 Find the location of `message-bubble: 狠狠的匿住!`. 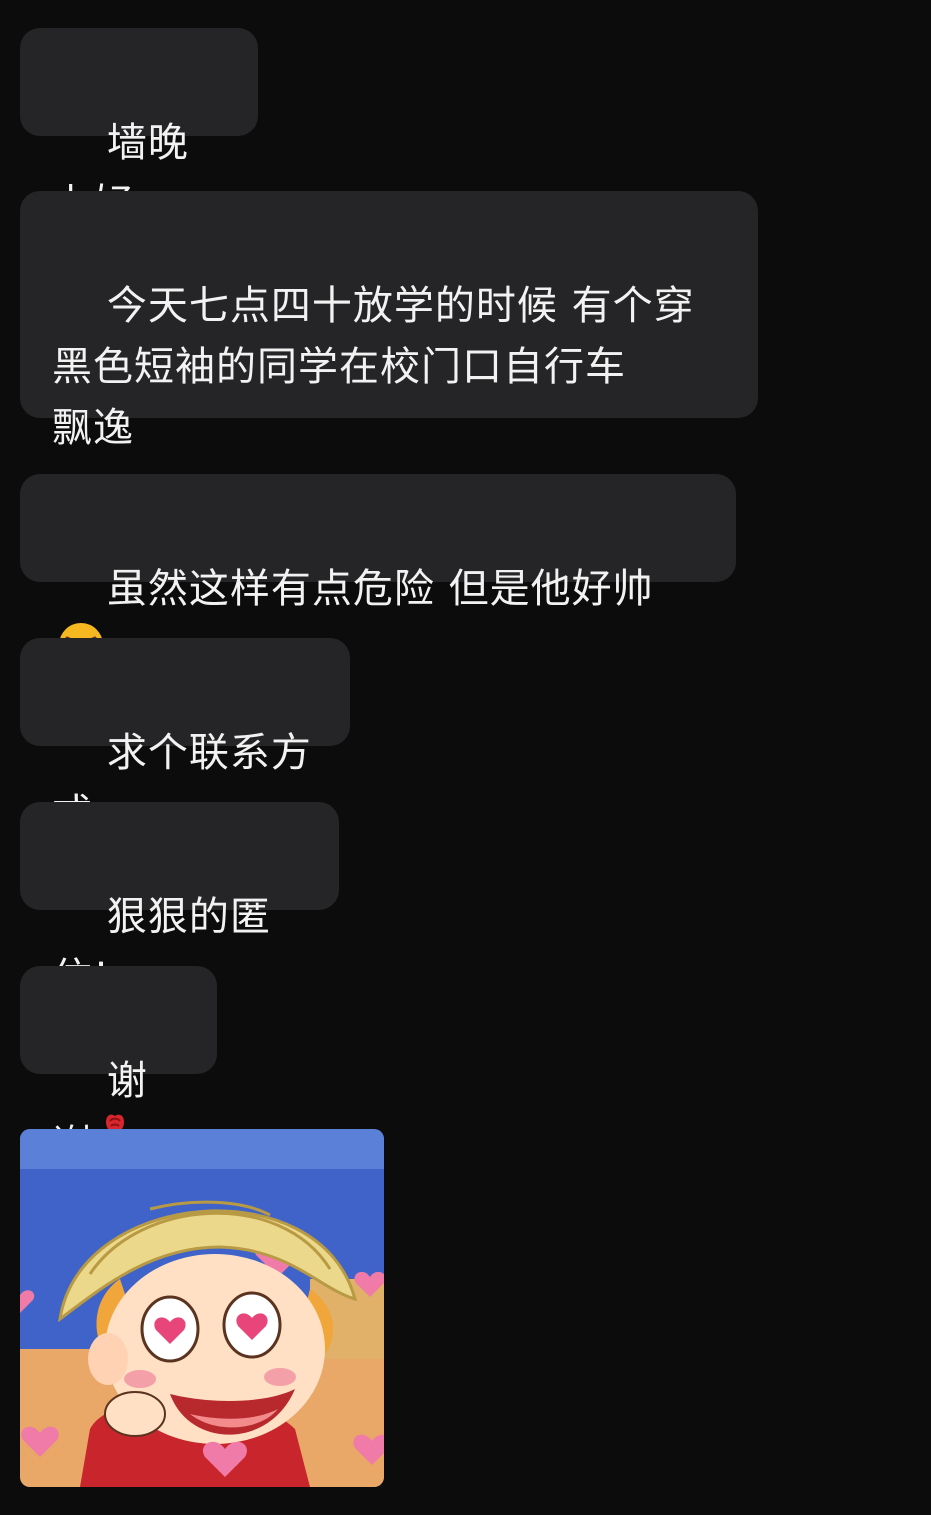

message-bubble: 狠狠的匿住! is located at coordinates (179, 901).